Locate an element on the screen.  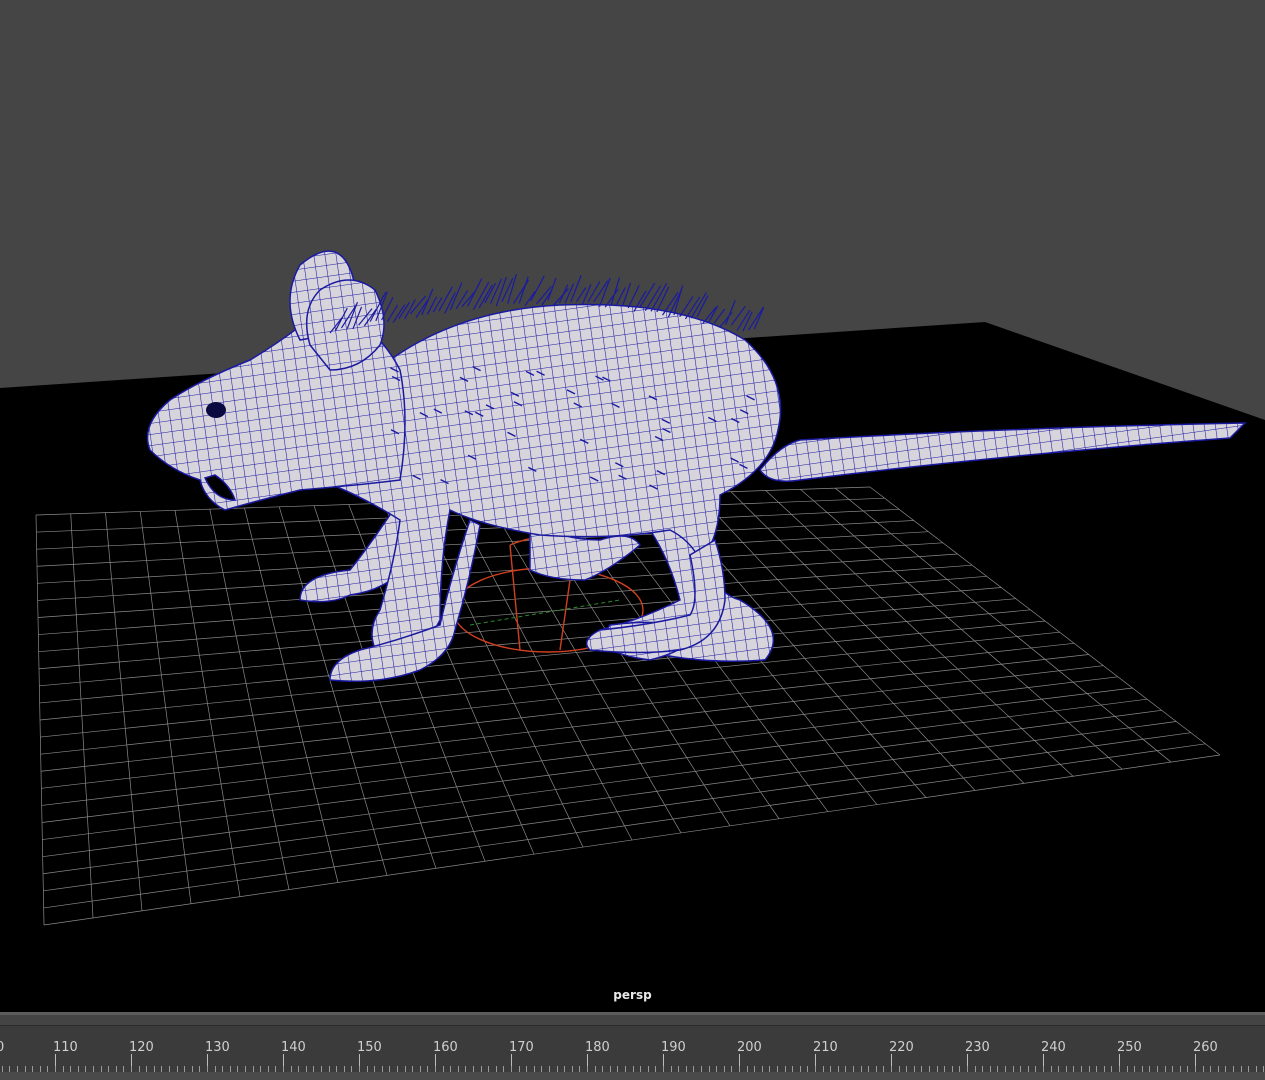
frame-label: 140 is located at coordinates (293, 1047).